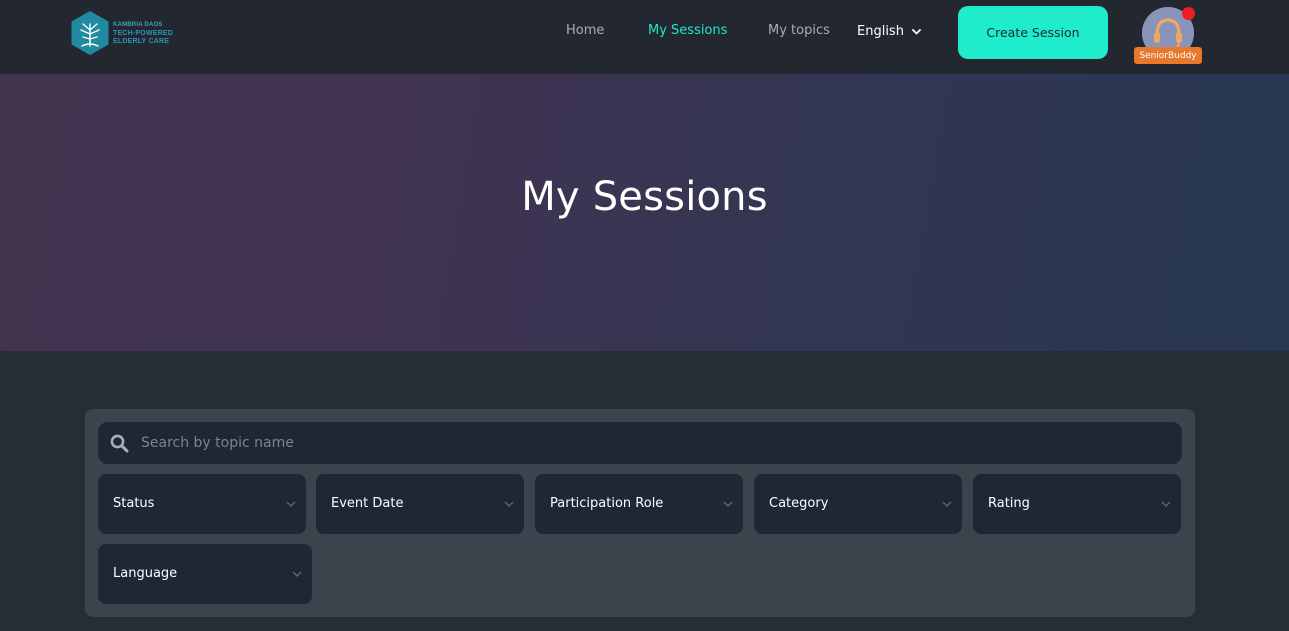 This screenshot has width=1289, height=631. Describe the element at coordinates (141, 41) in the screenshot. I see `logo-line-3: ELDERLY CARE` at that location.